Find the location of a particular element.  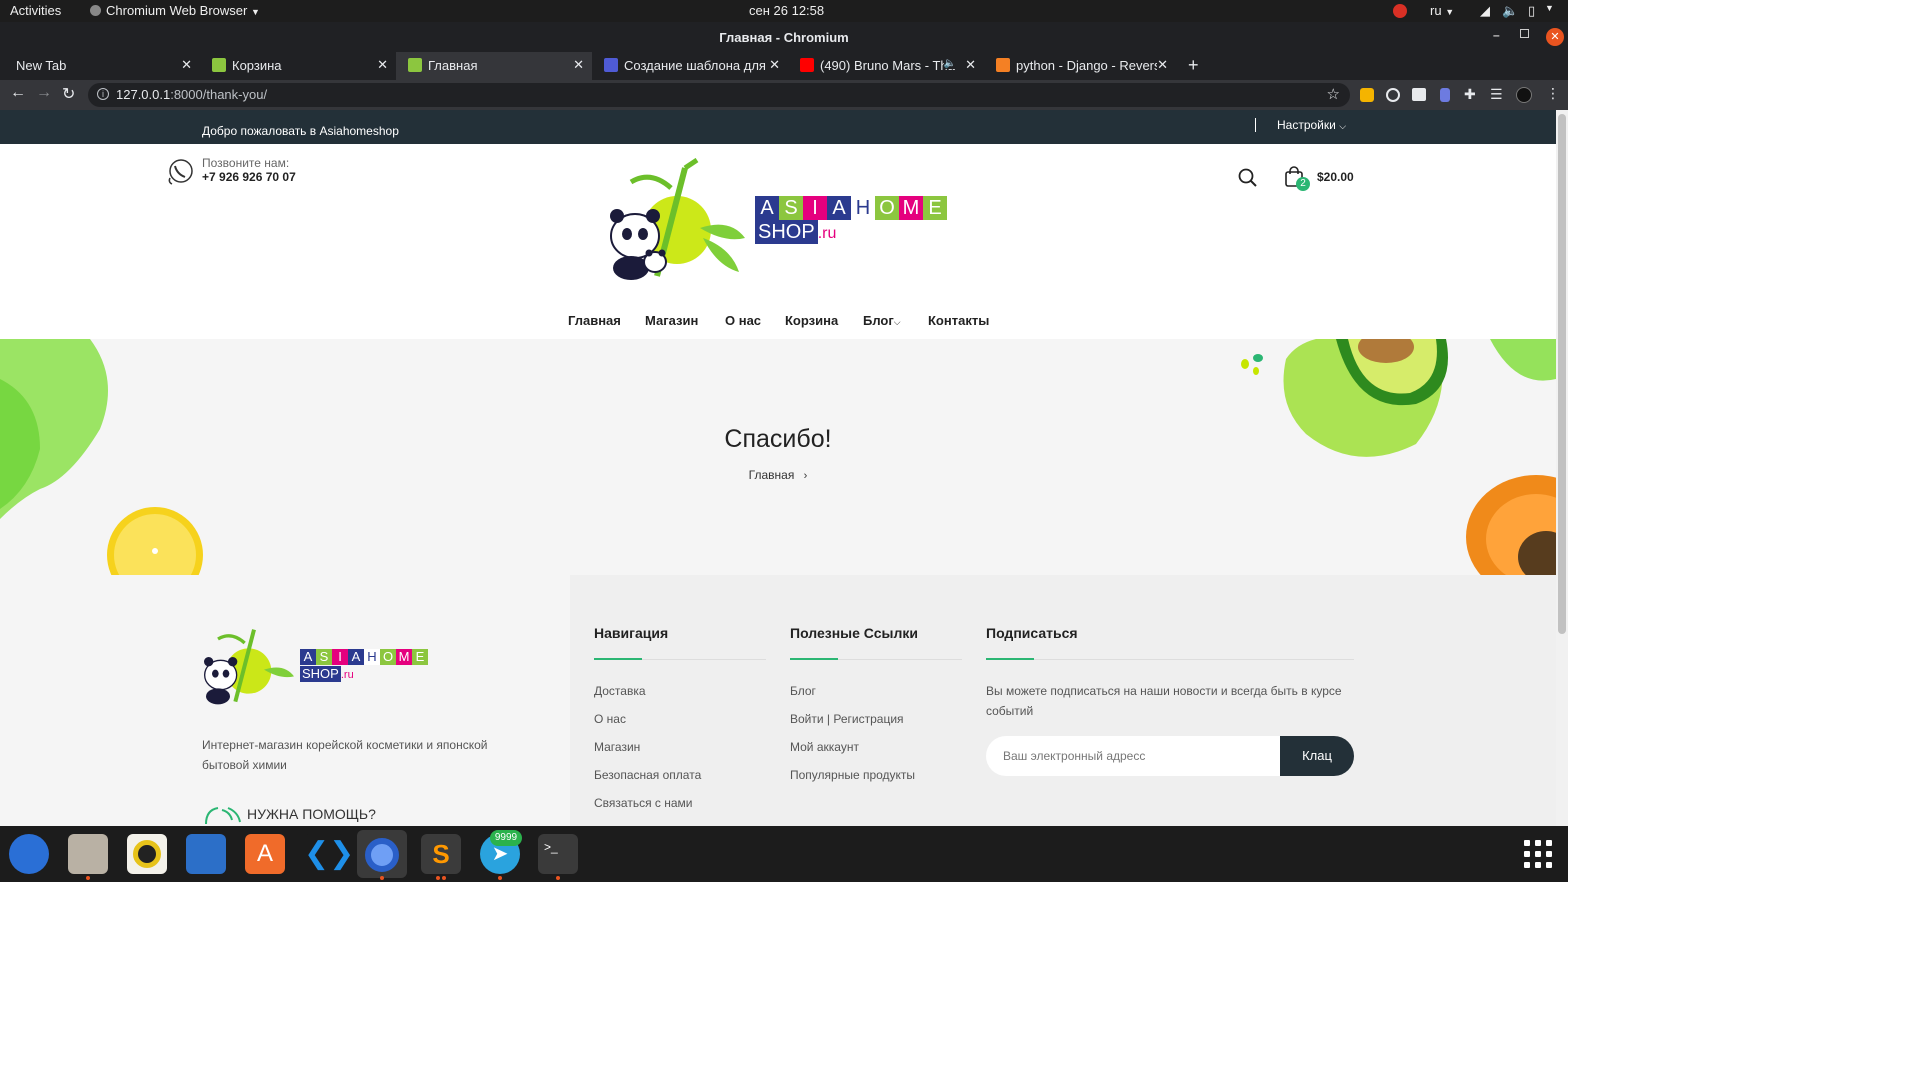

maximize-button is located at coordinates (1524, 33).